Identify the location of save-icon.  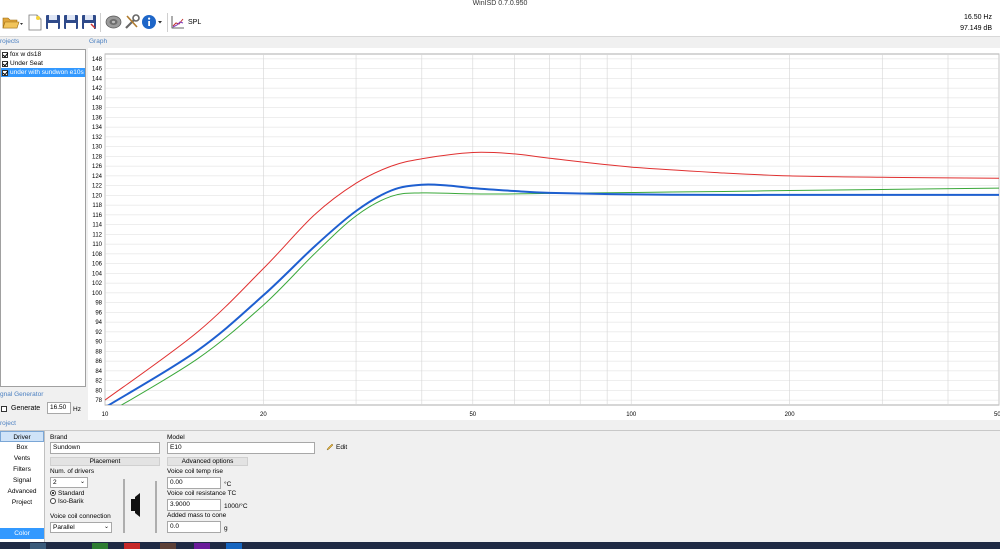
(53, 22).